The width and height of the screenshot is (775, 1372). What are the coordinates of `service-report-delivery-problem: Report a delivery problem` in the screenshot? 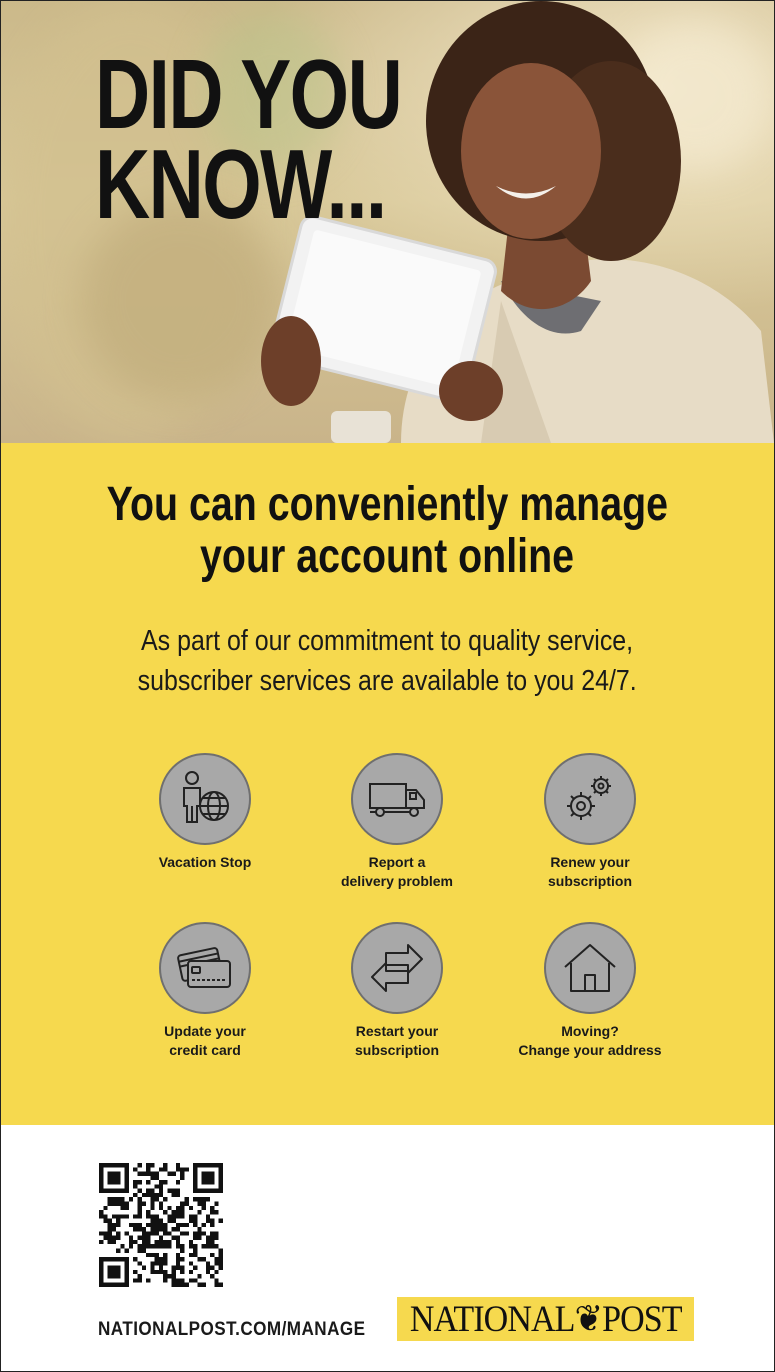 It's located at (397, 822).